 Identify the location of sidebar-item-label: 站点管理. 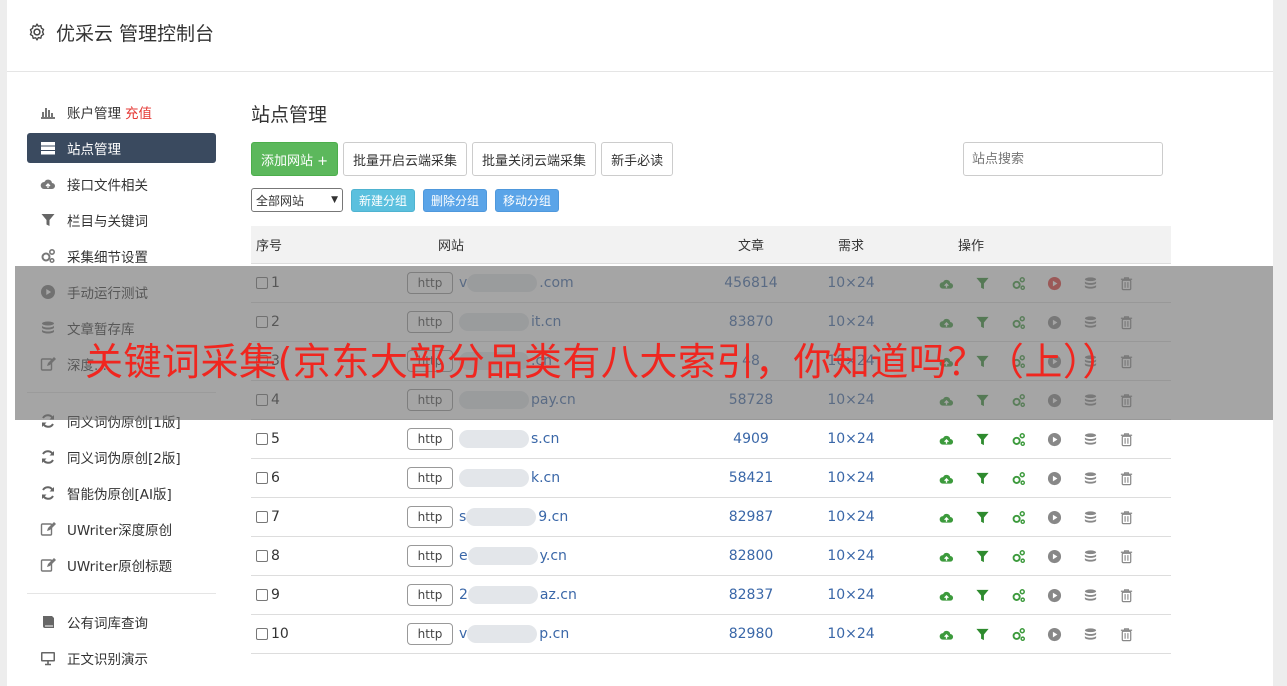
(94, 150).